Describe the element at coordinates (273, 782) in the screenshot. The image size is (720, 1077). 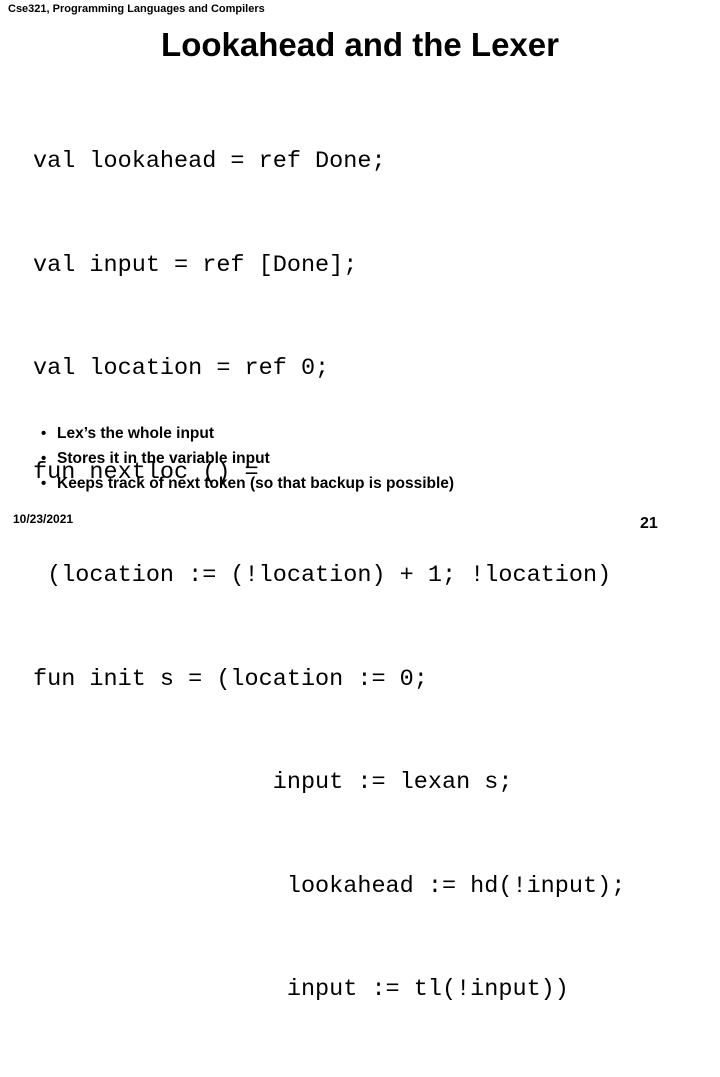
I see `code-line: input := lexan s;` at that location.